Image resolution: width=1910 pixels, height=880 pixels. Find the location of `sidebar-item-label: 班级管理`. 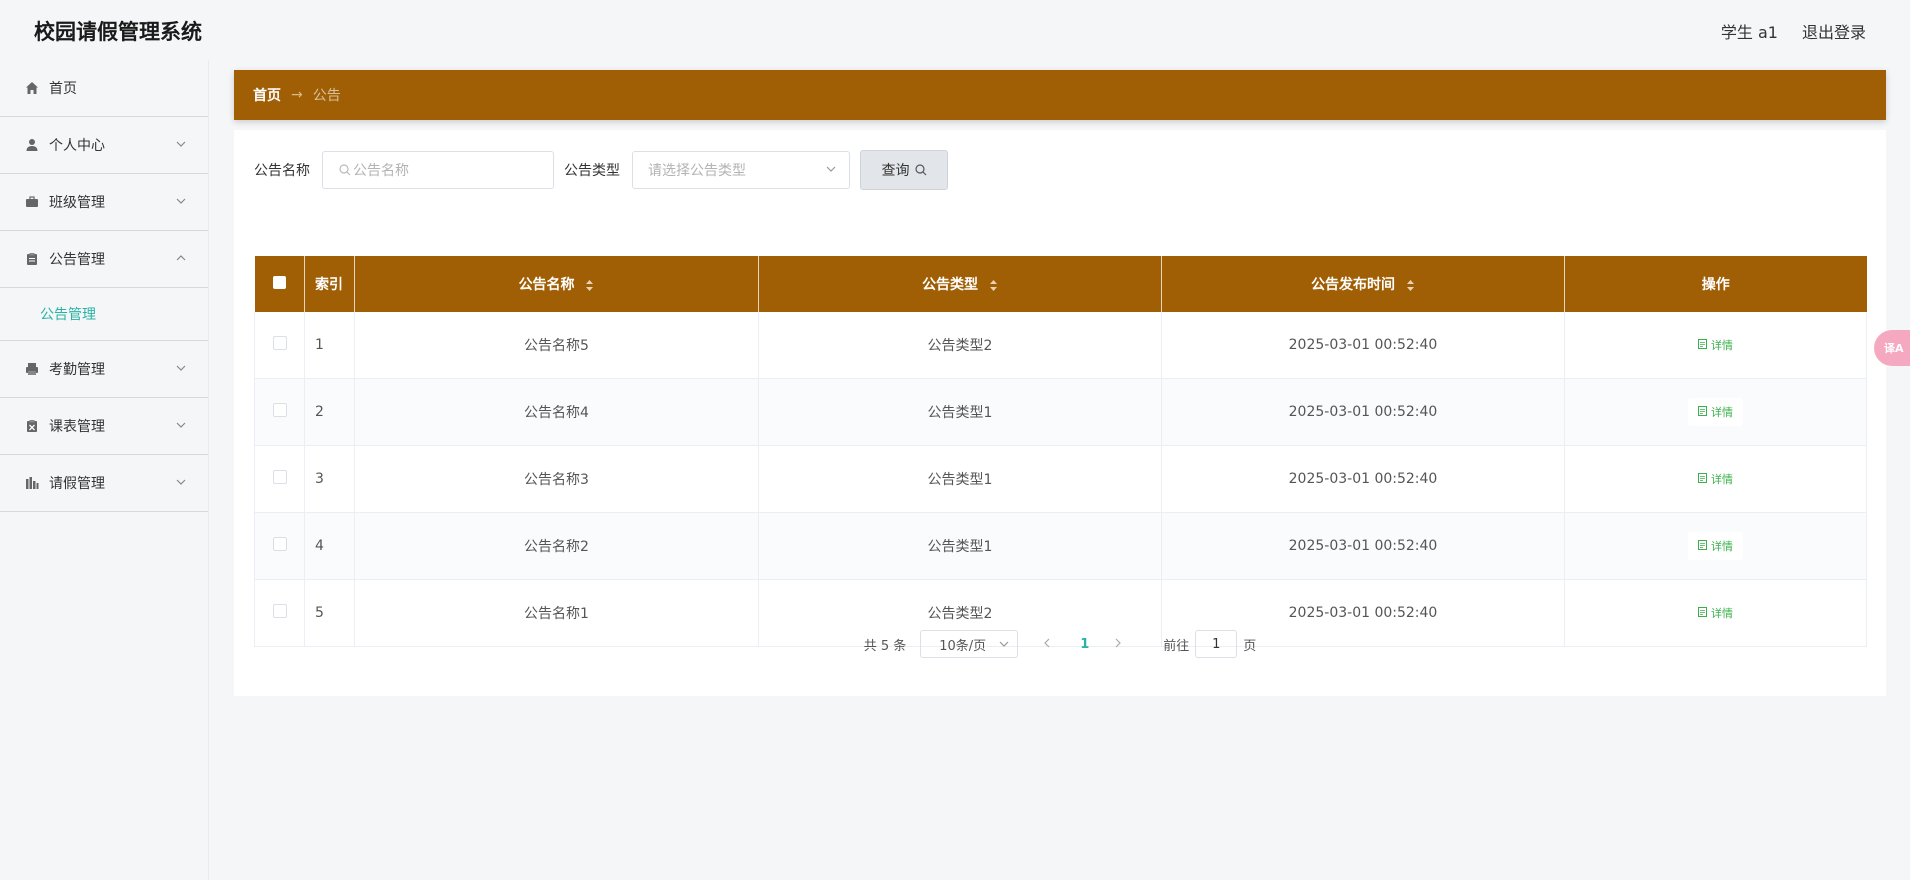

sidebar-item-label: 班级管理 is located at coordinates (77, 203).